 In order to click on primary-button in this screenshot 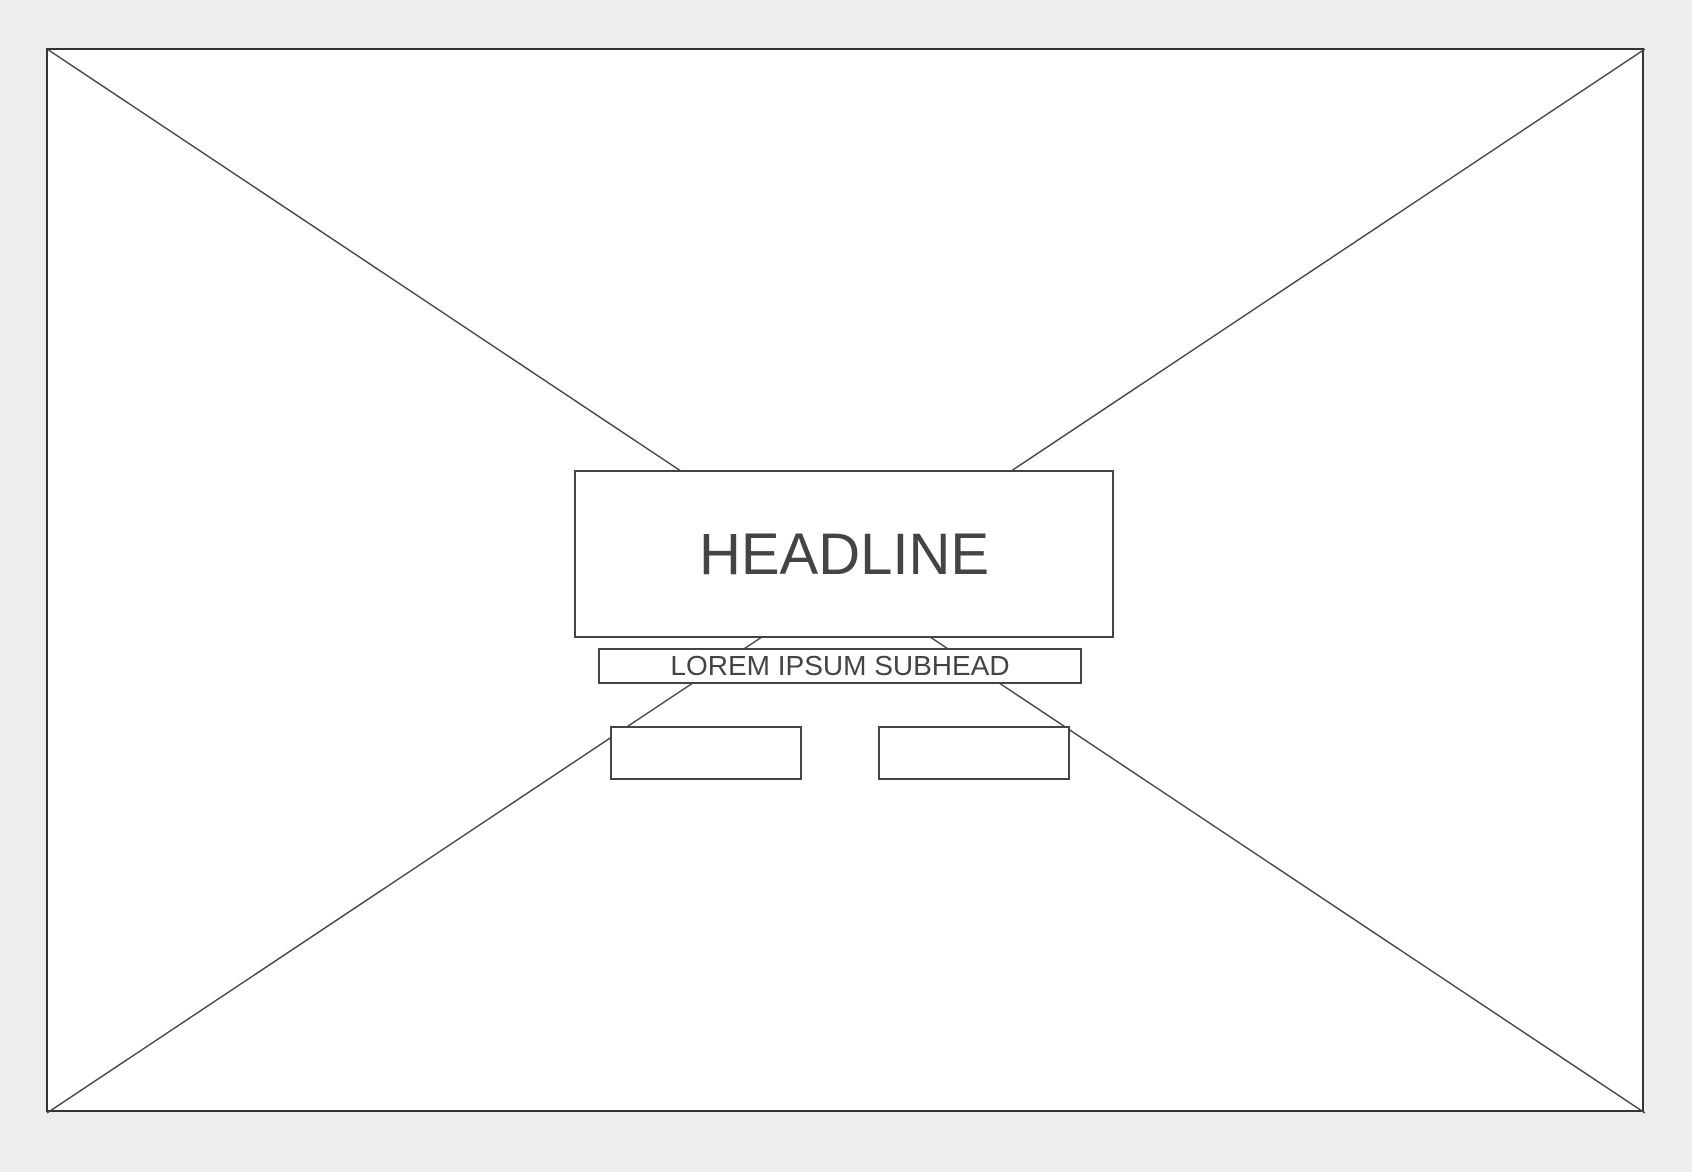, I will do `click(706, 753)`.